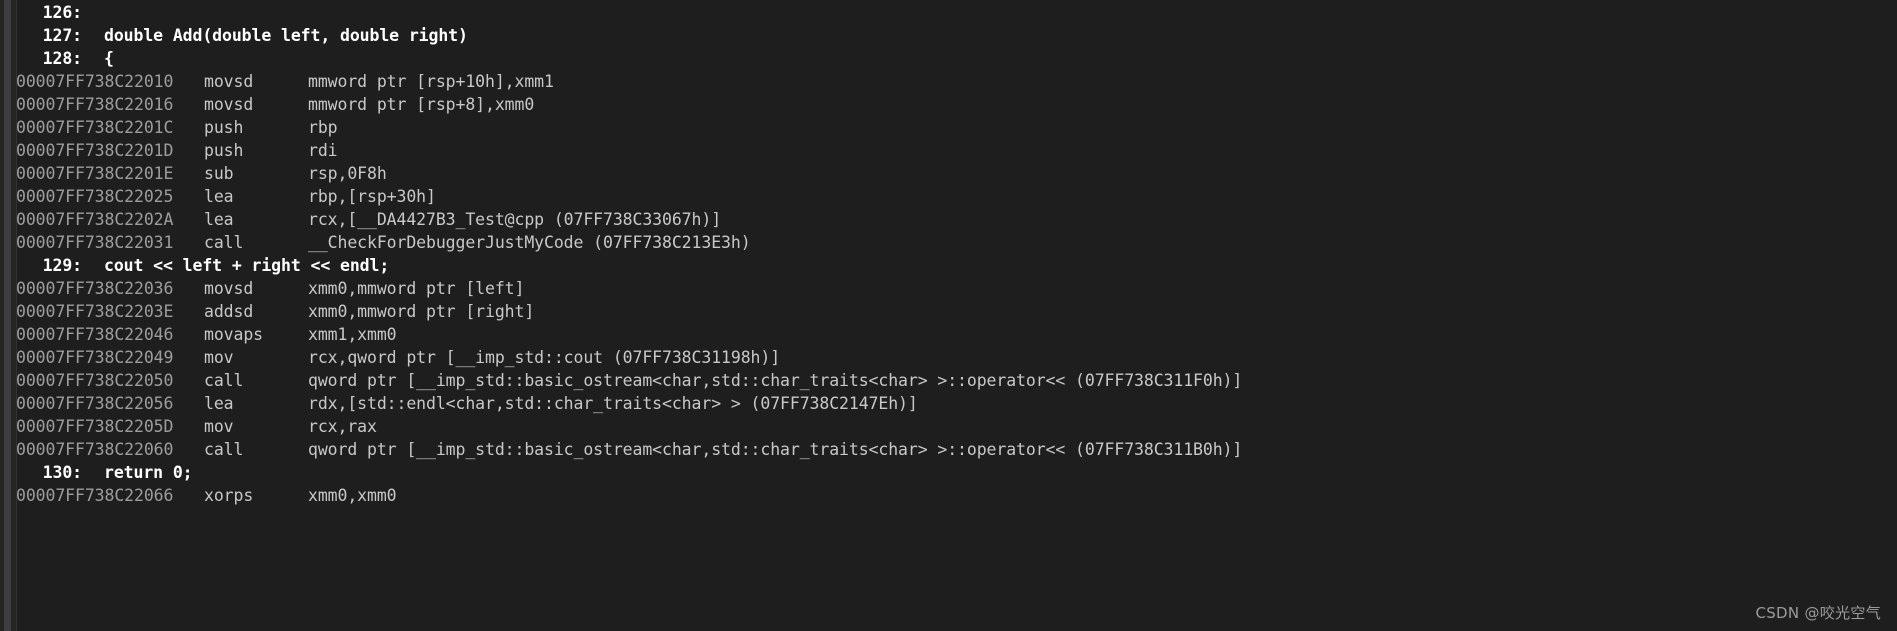 This screenshot has width=1897, height=631. Describe the element at coordinates (421, 311) in the screenshot. I see `instruction-operands: xmm0,mmword ptr [right]` at that location.